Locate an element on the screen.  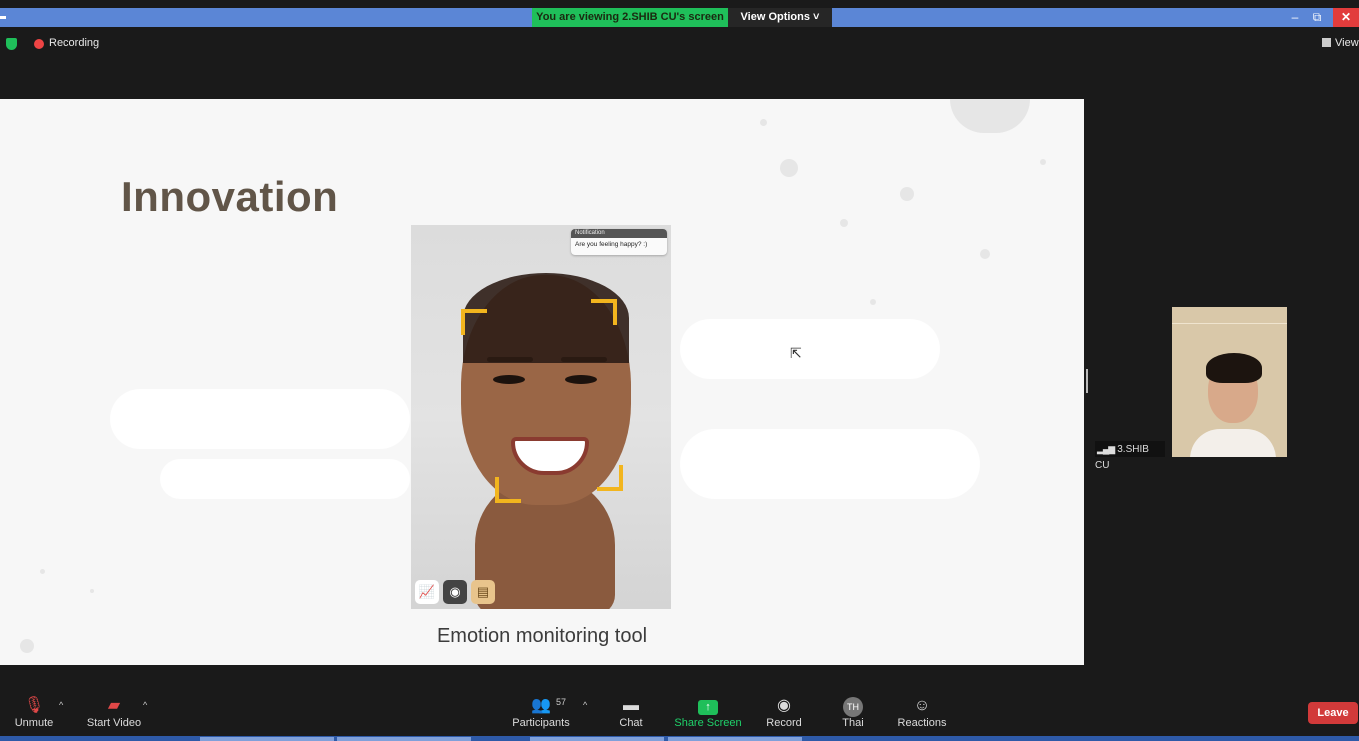
chat-button: ▬ Chat is located at coordinates (631, 712).